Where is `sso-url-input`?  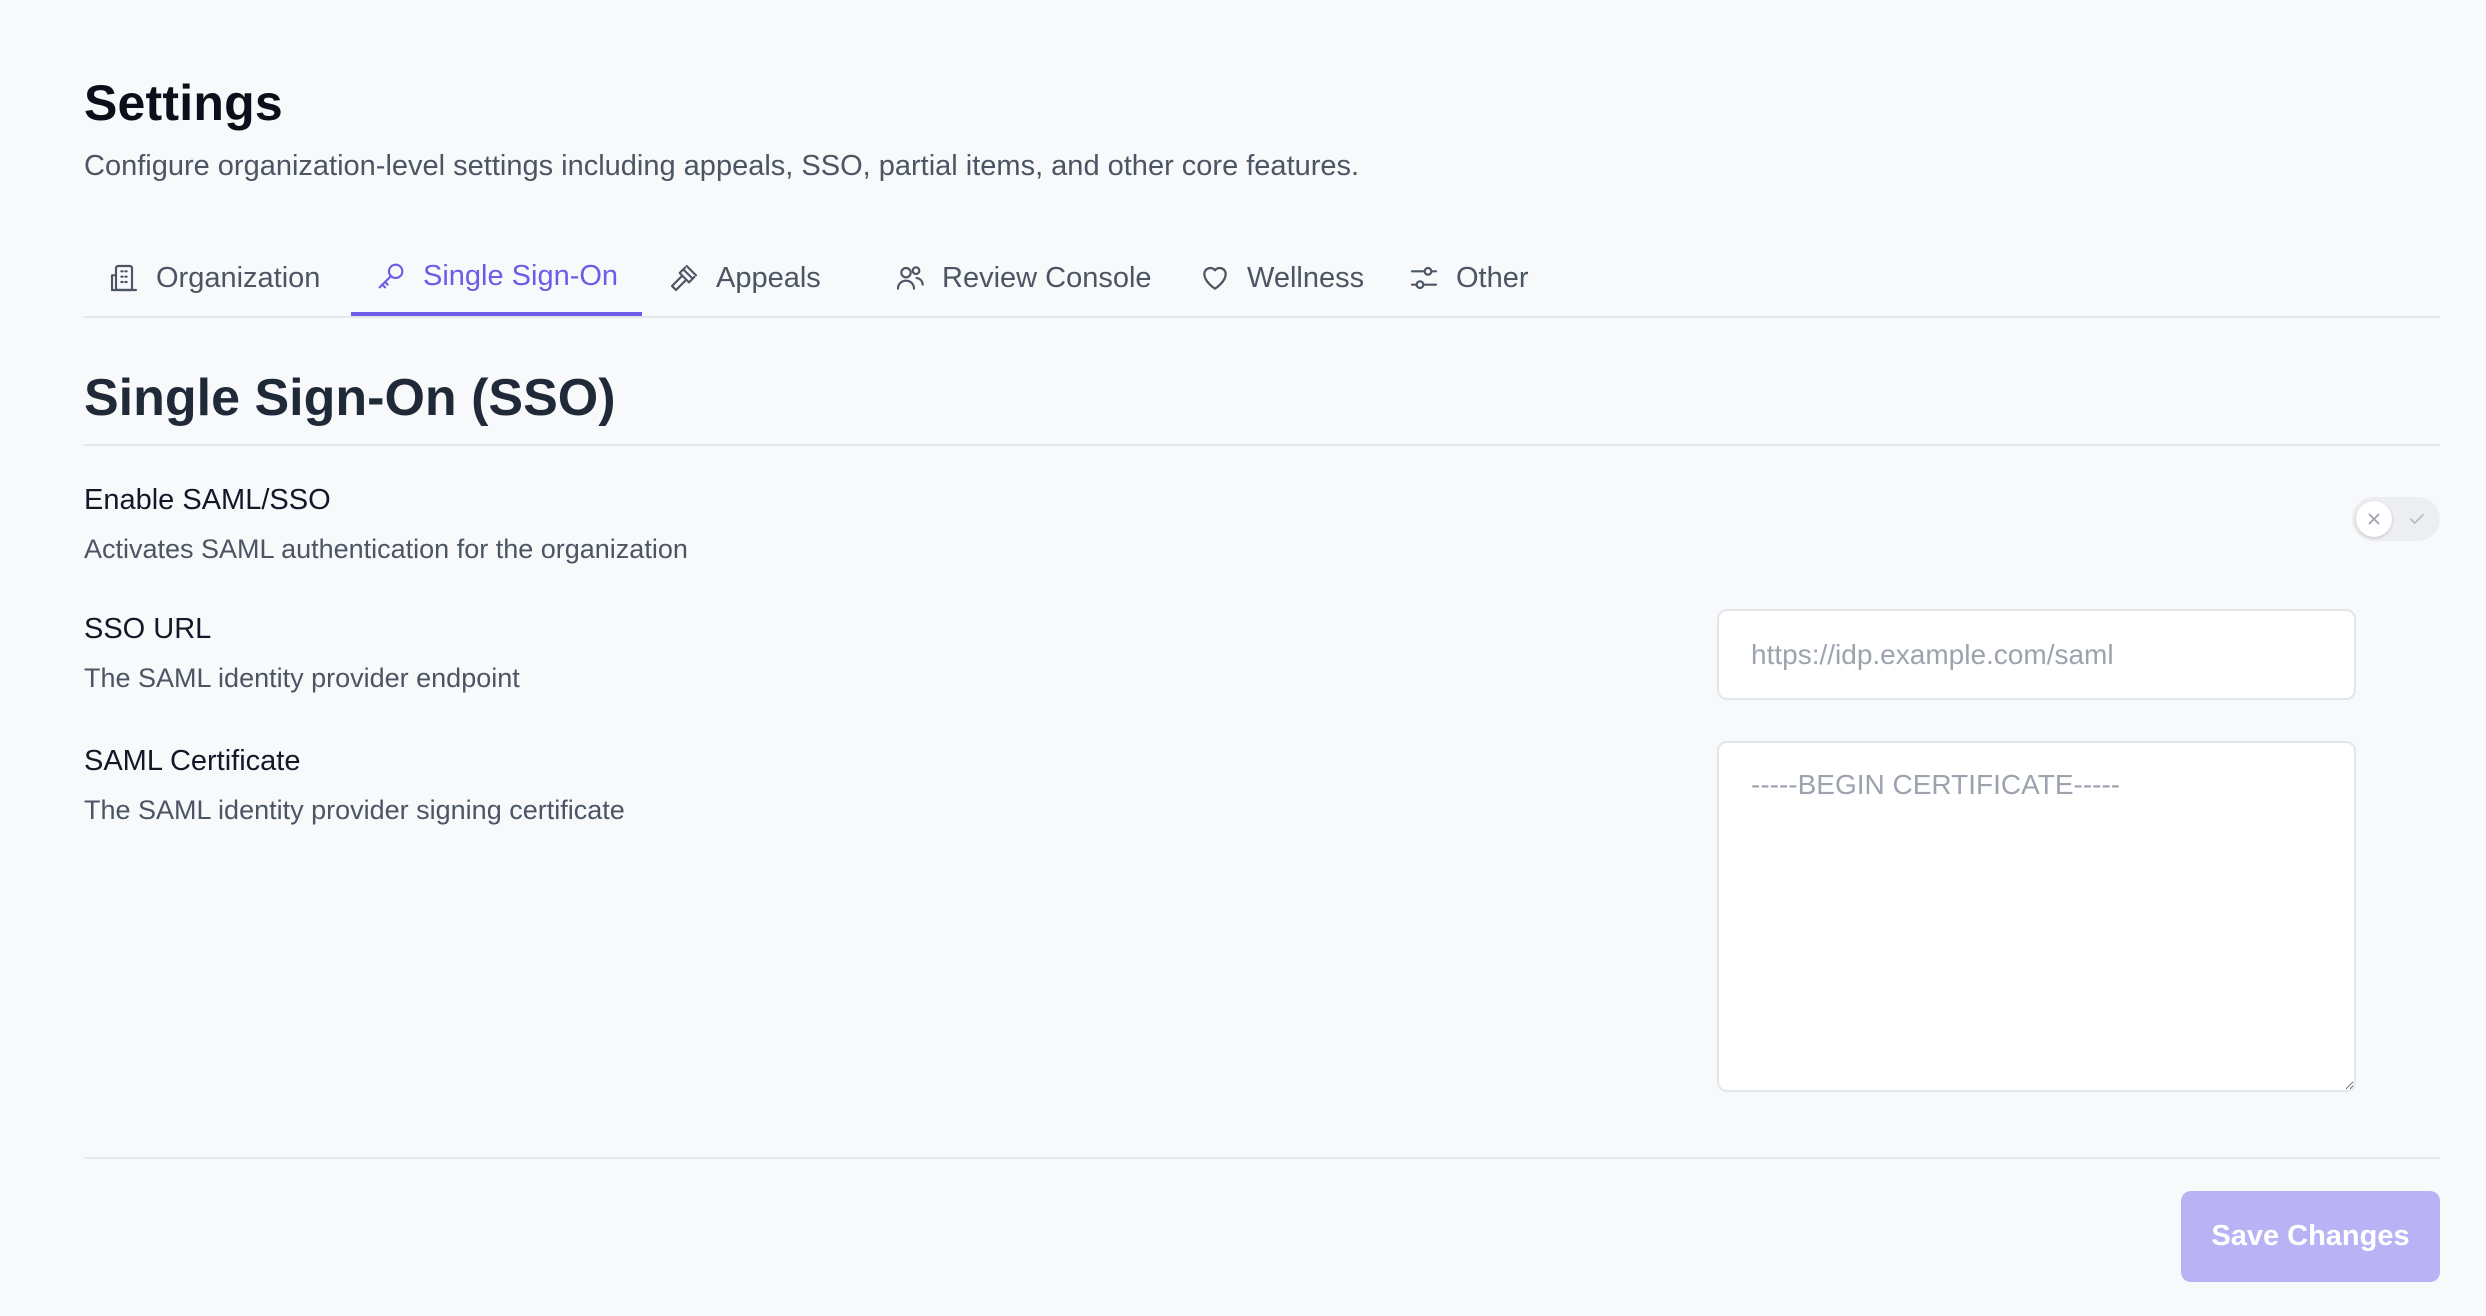
sso-url-input is located at coordinates (2036, 654).